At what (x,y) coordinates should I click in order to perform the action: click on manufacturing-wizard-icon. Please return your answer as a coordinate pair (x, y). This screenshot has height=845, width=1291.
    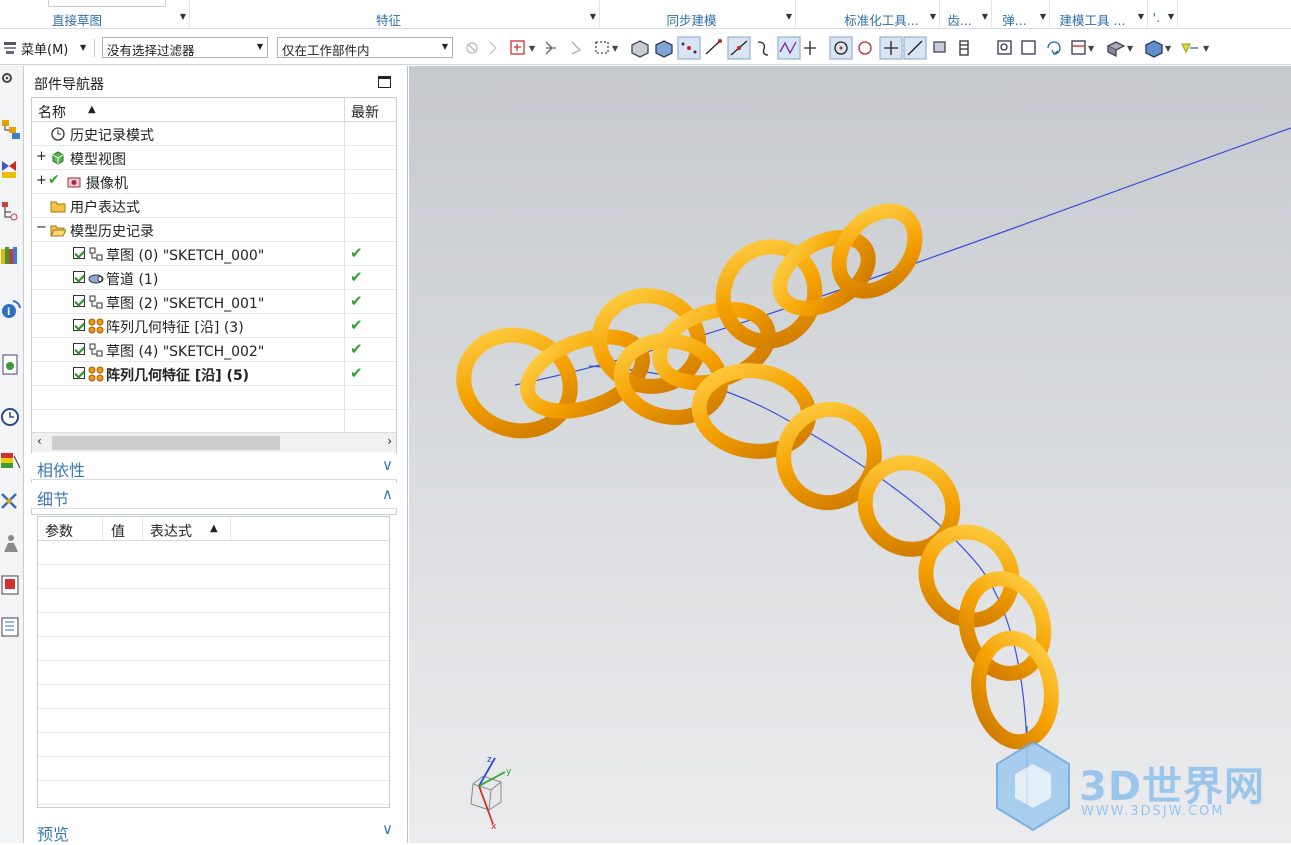
    Looking at the image, I should click on (12, 501).